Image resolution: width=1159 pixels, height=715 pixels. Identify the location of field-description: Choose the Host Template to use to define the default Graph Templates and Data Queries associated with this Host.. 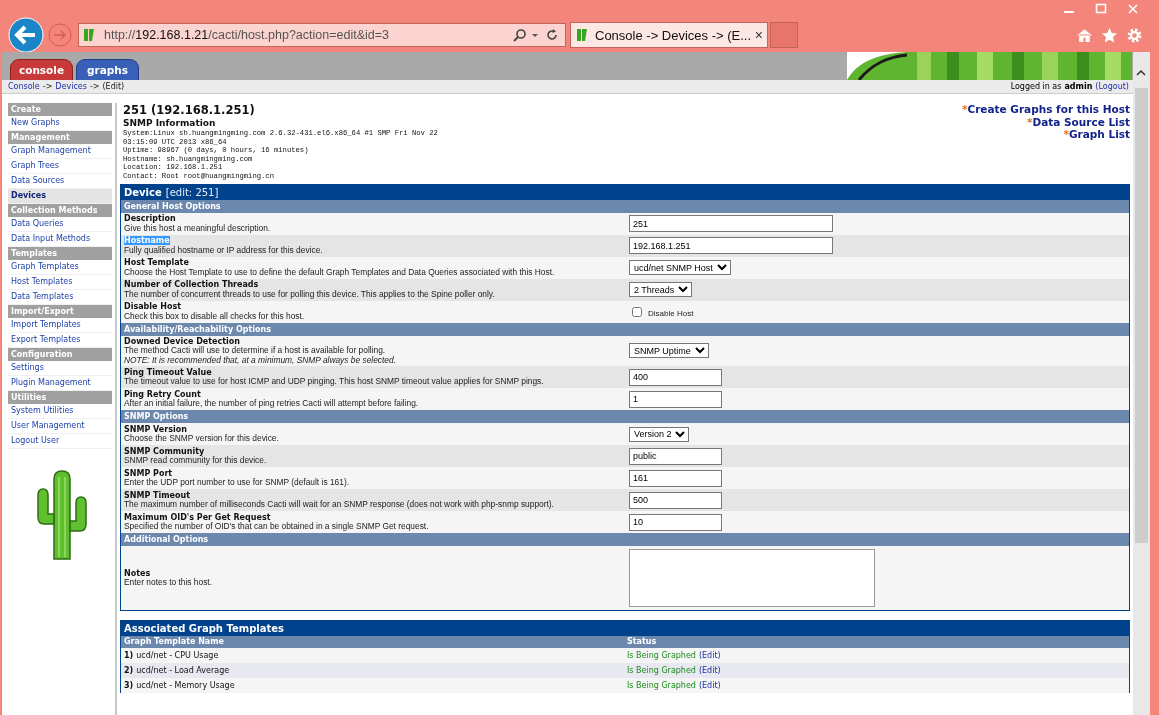
(340, 272).